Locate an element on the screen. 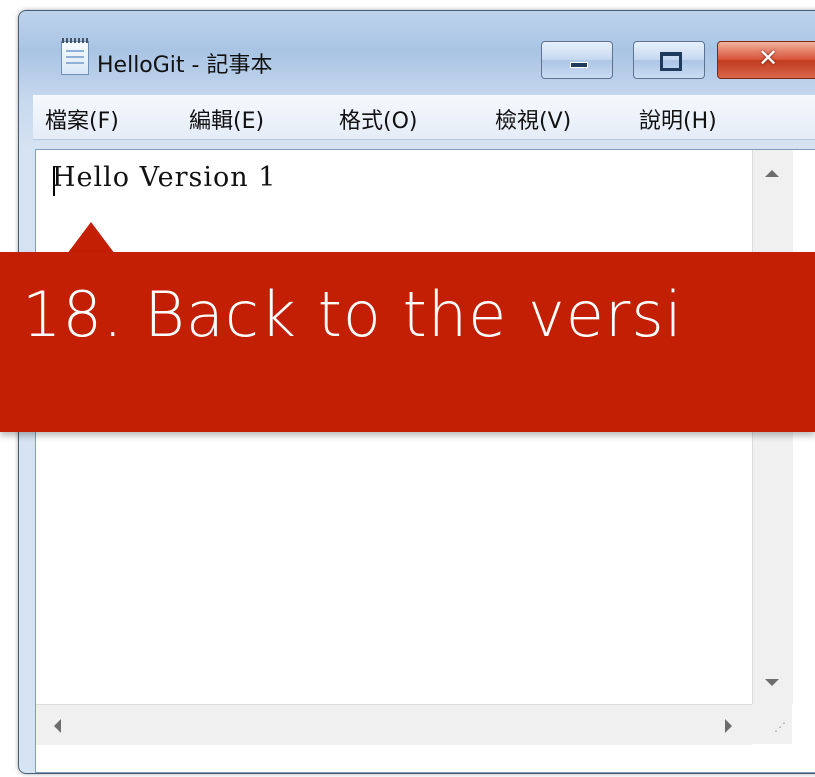 The height and width of the screenshot is (777, 815). menu-file: 檔案(F) is located at coordinates (82, 119).